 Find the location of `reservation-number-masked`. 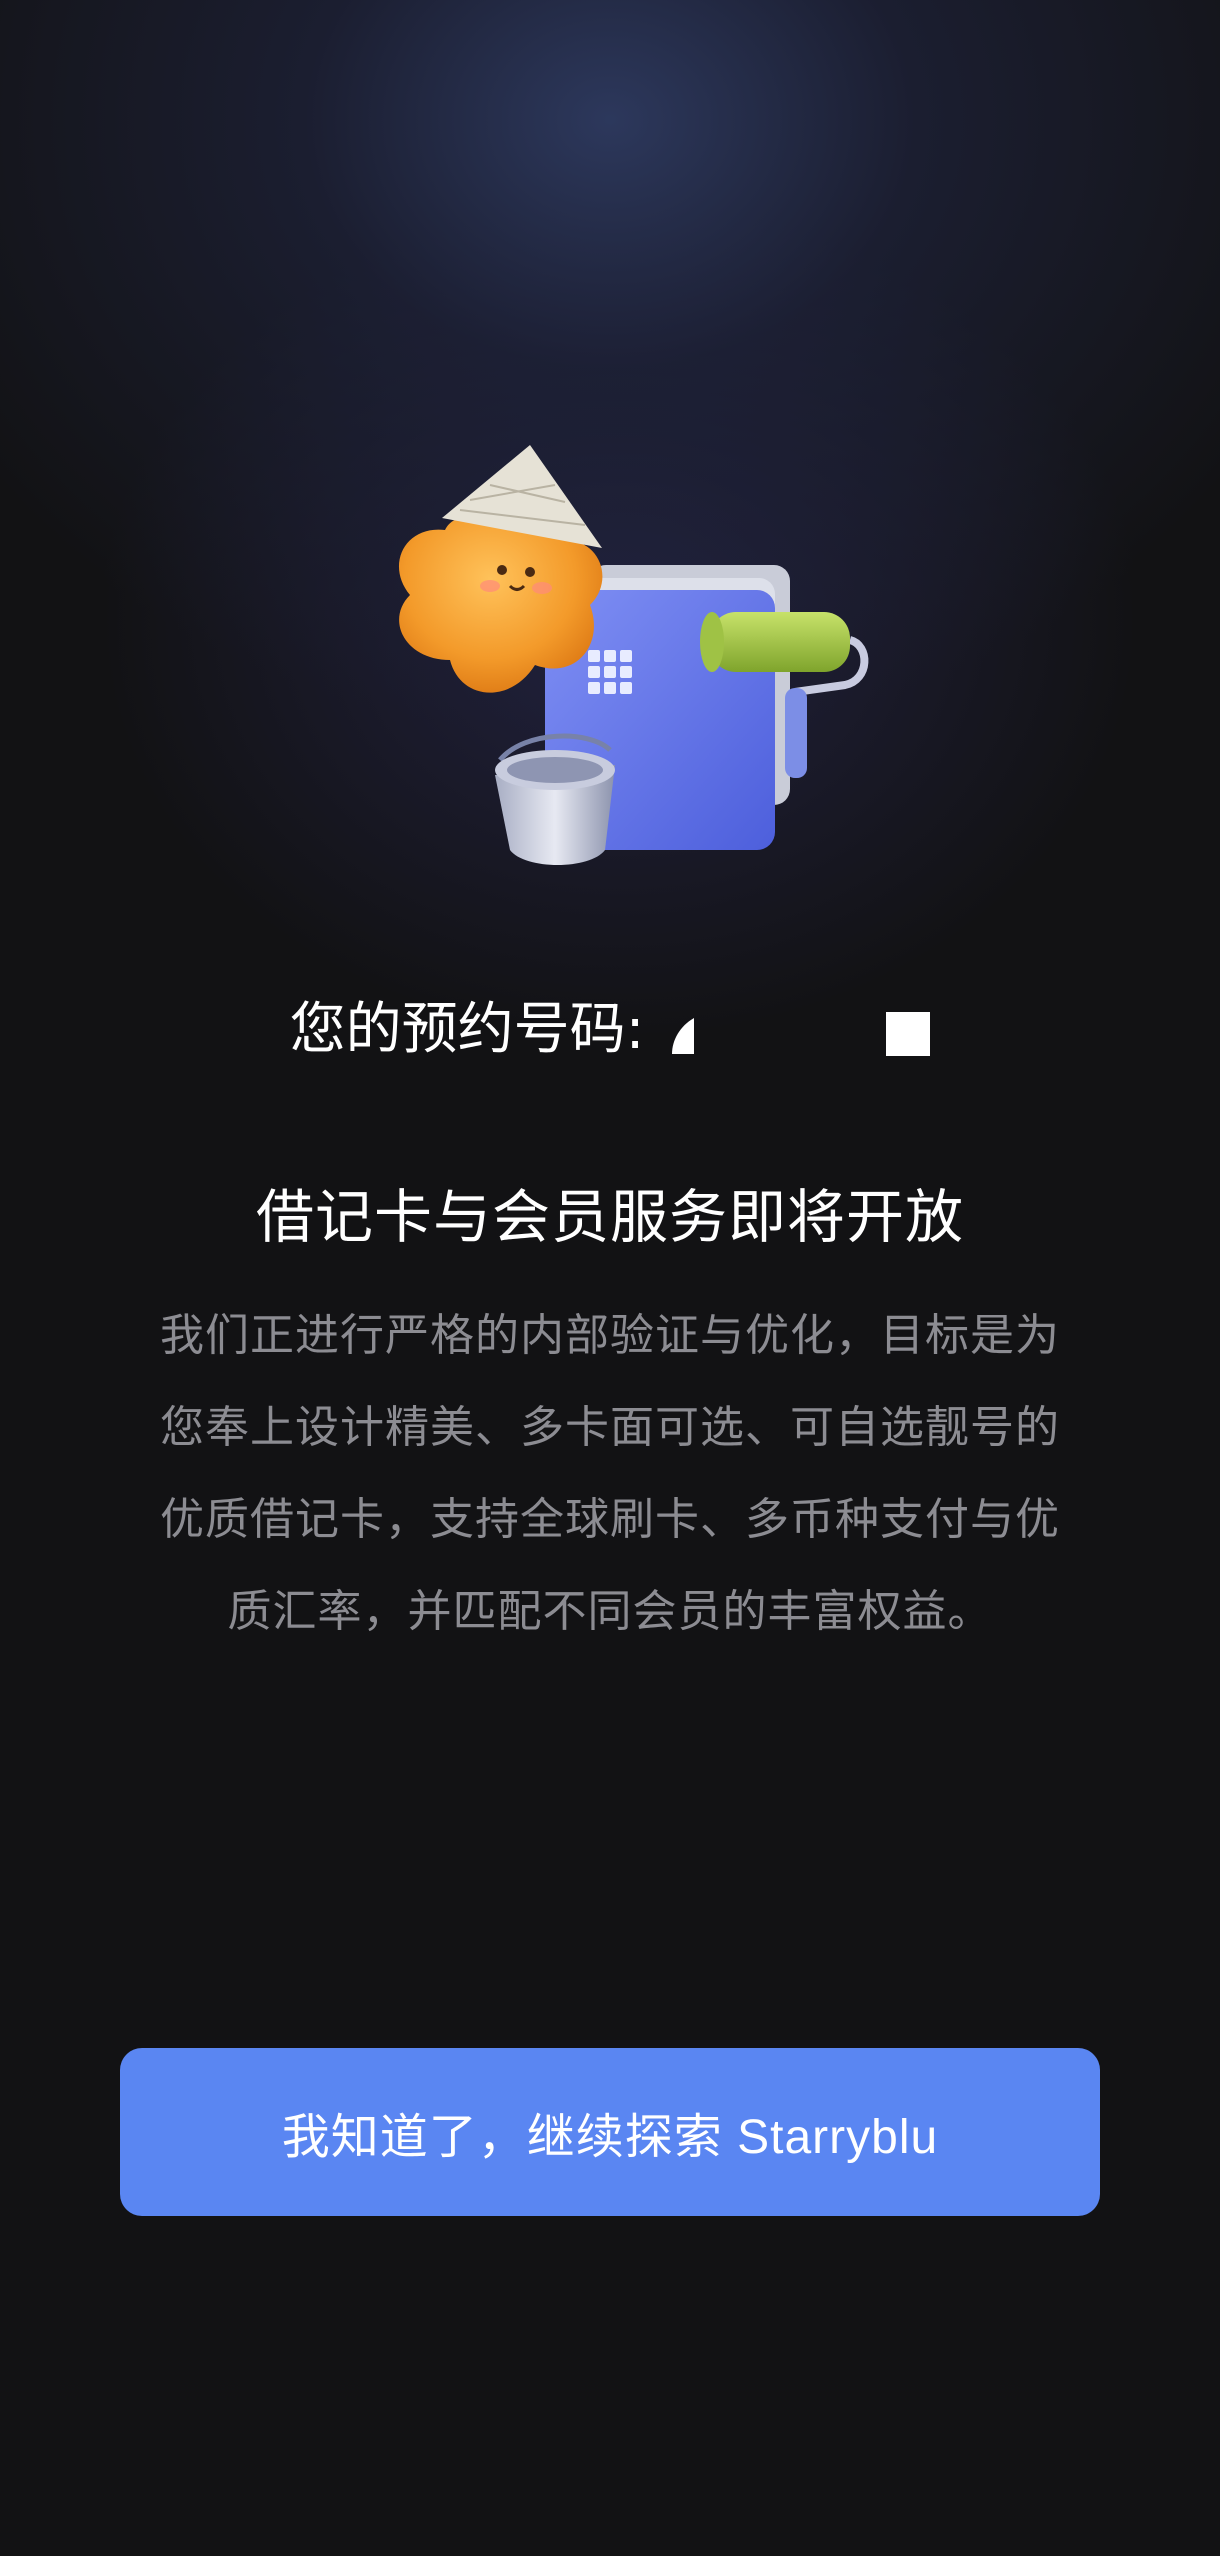

reservation-number-masked is located at coordinates (799, 1030).